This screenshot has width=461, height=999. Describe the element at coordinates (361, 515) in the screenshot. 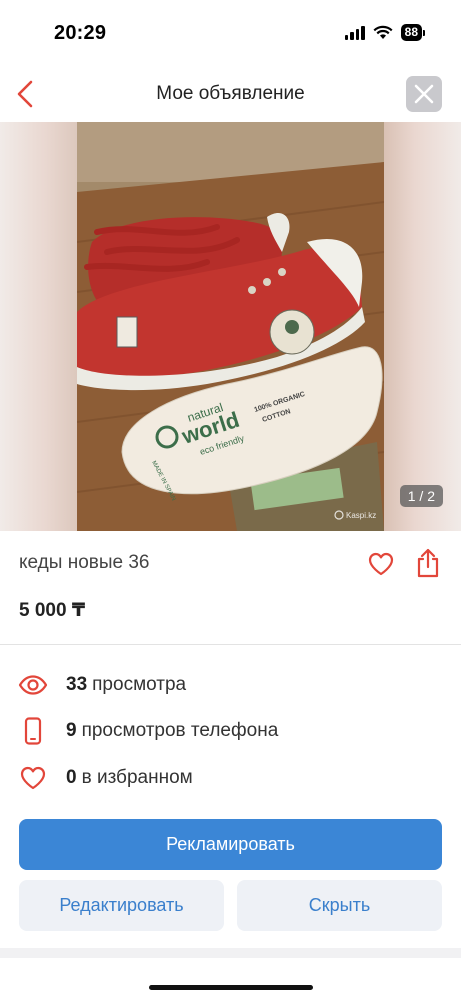

I see `watermark-text: Kaspi.kz` at that location.